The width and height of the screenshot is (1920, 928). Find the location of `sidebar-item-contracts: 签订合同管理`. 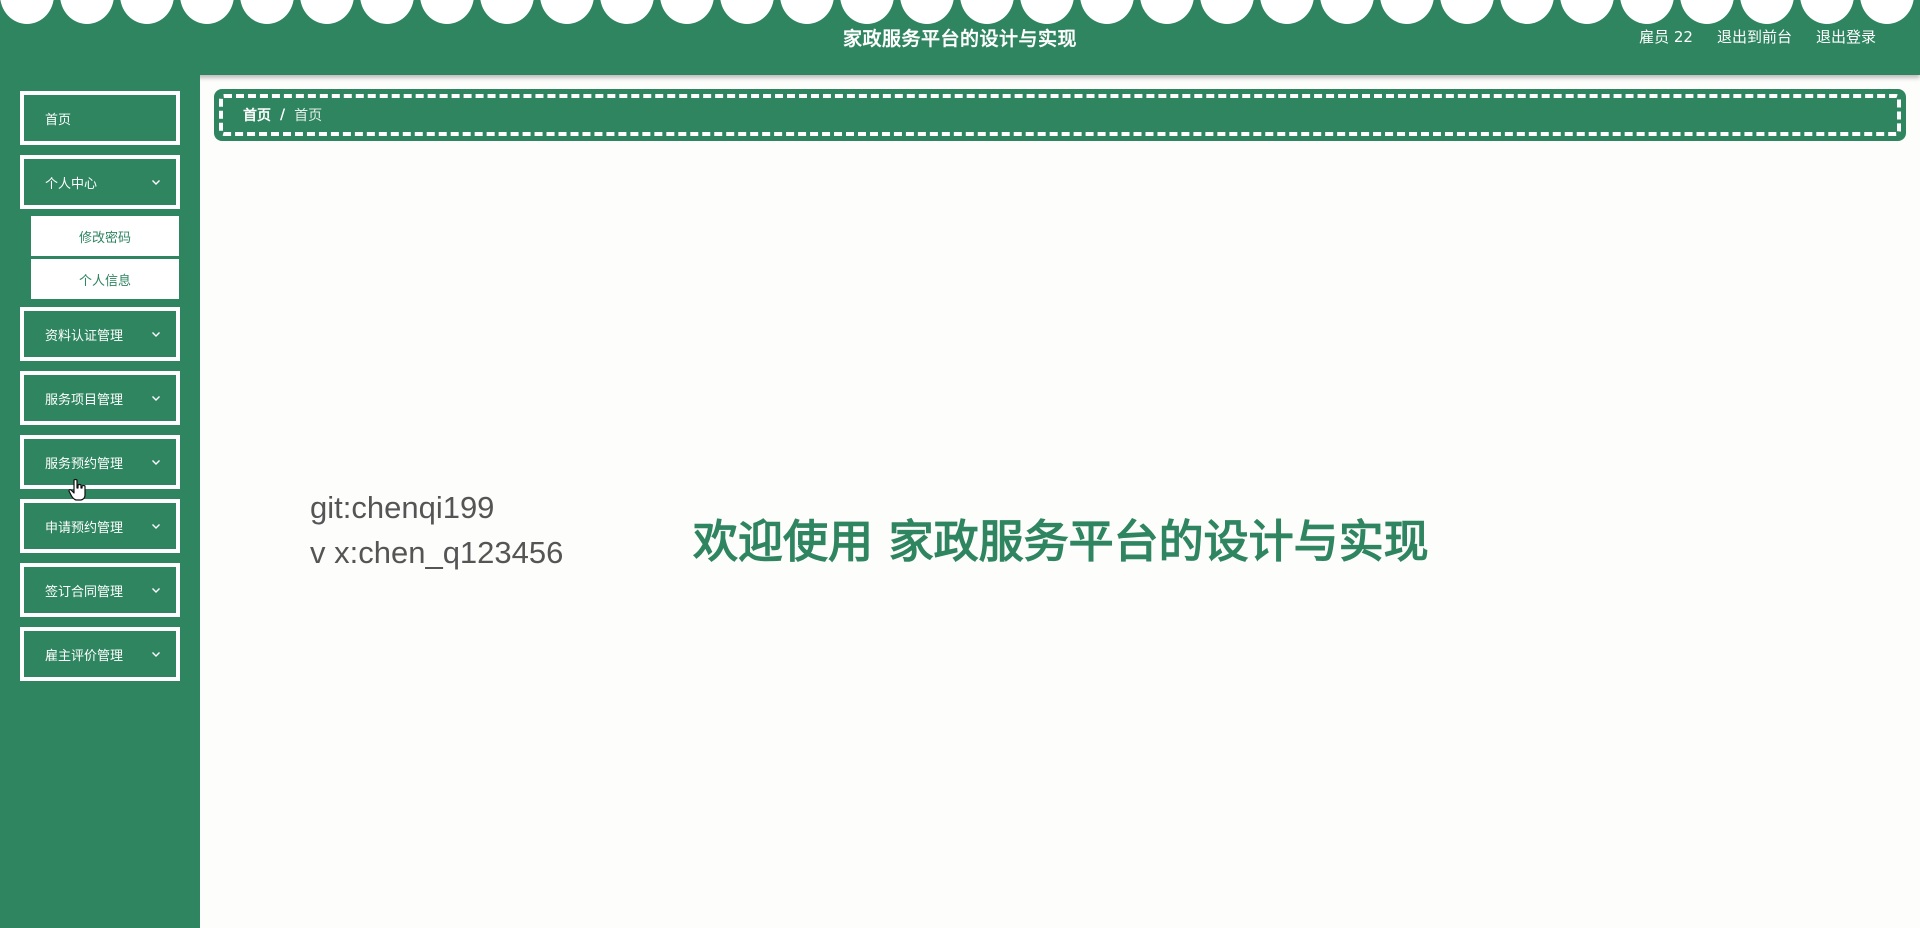

sidebar-item-contracts: 签订合同管理 is located at coordinates (100, 590).